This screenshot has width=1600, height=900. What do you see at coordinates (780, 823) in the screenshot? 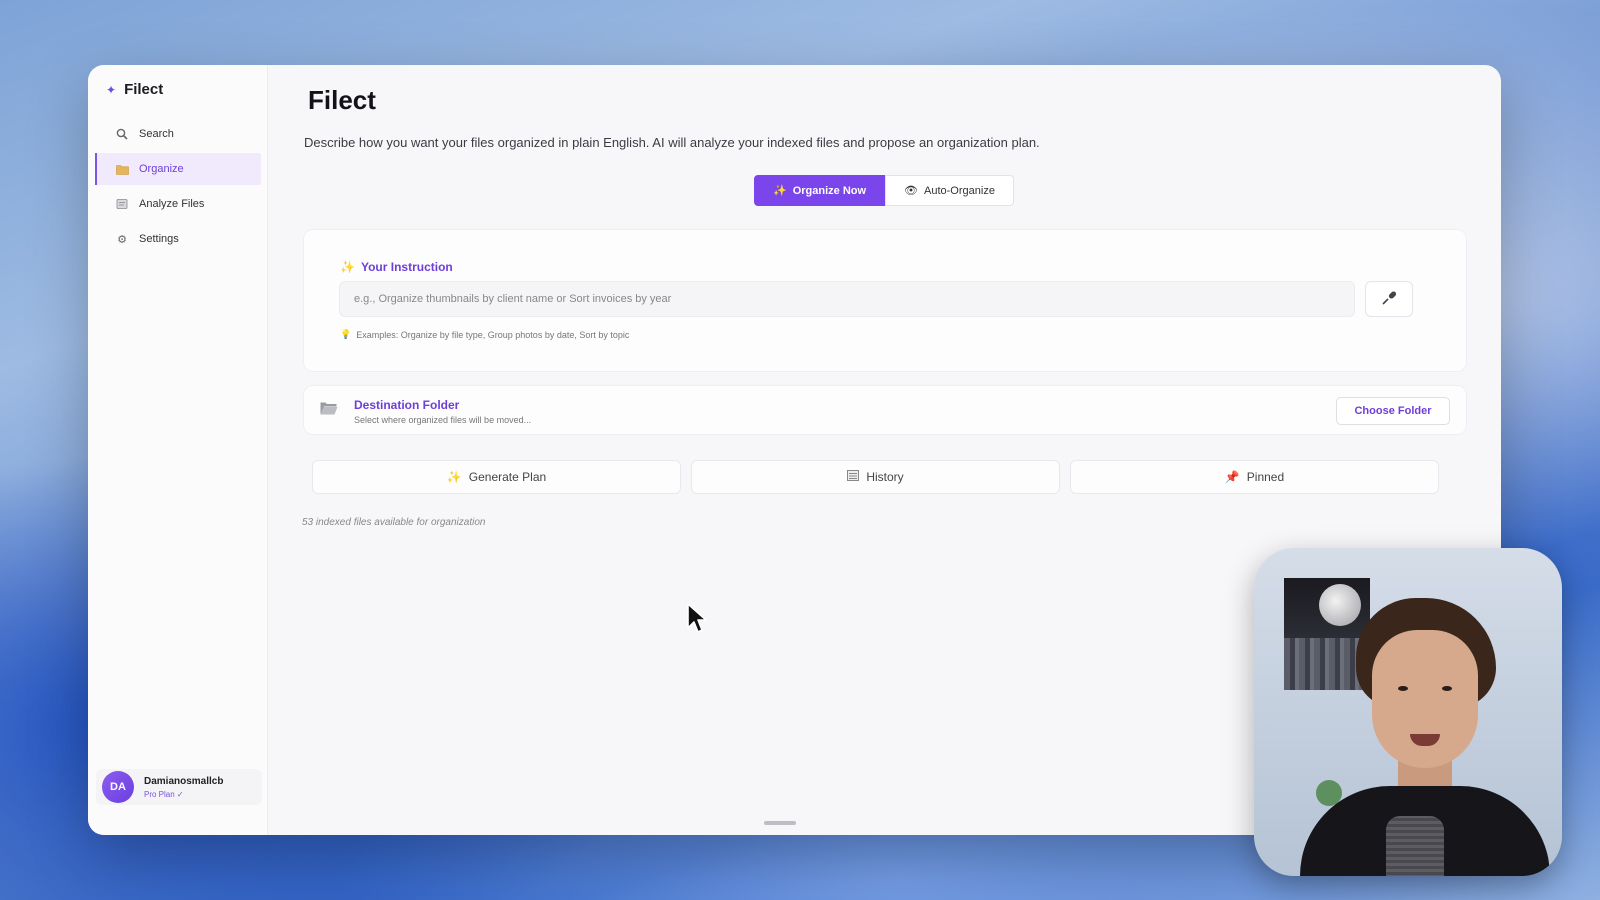
I see `resize-handle` at bounding box center [780, 823].